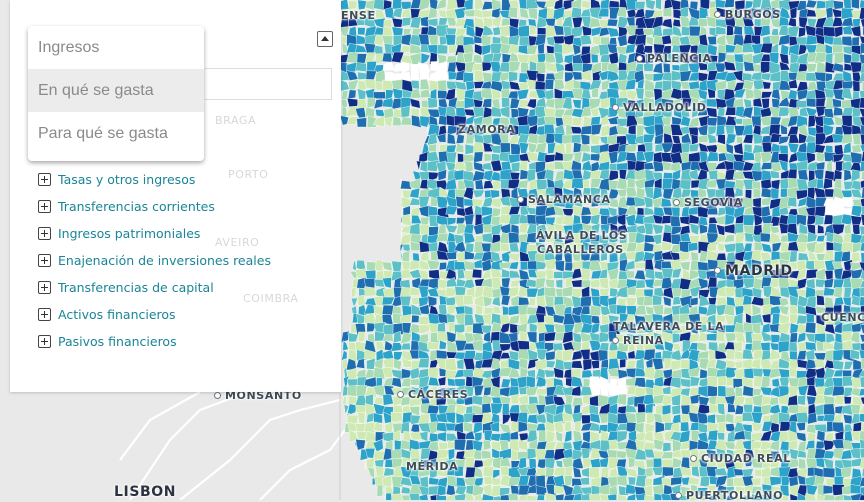  What do you see at coordinates (325, 39) in the screenshot?
I see `collapse-panel-button` at bounding box center [325, 39].